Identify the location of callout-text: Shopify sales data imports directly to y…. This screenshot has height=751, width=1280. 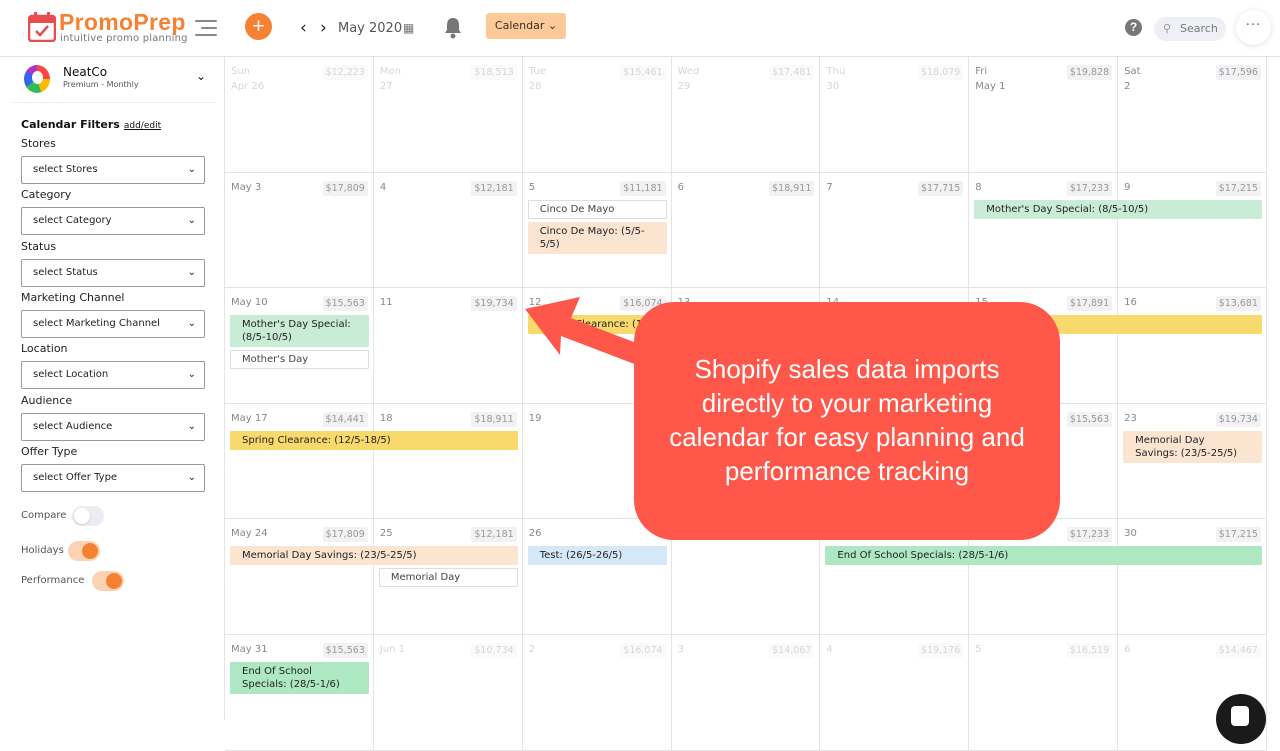
(847, 420).